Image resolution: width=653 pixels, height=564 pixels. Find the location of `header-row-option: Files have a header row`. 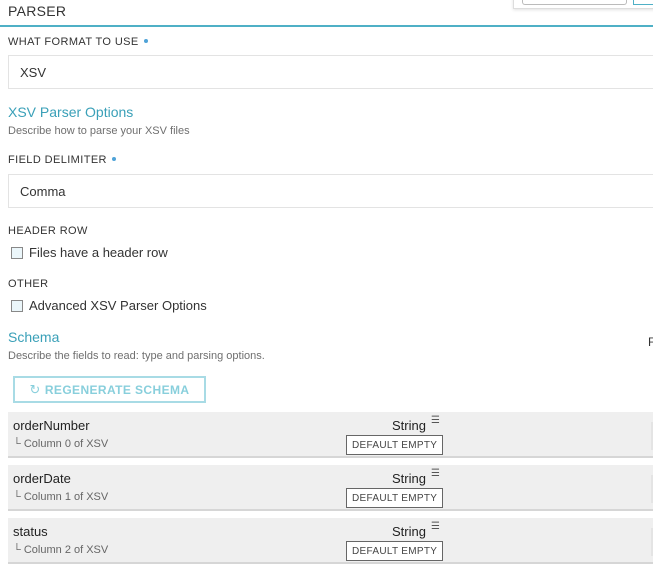

header-row-option: Files have a header row is located at coordinates (89, 252).